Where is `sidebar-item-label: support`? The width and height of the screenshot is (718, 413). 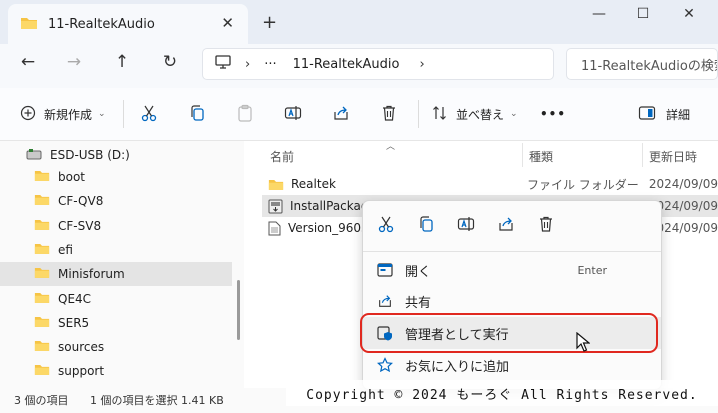 sidebar-item-label: support is located at coordinates (81, 371).